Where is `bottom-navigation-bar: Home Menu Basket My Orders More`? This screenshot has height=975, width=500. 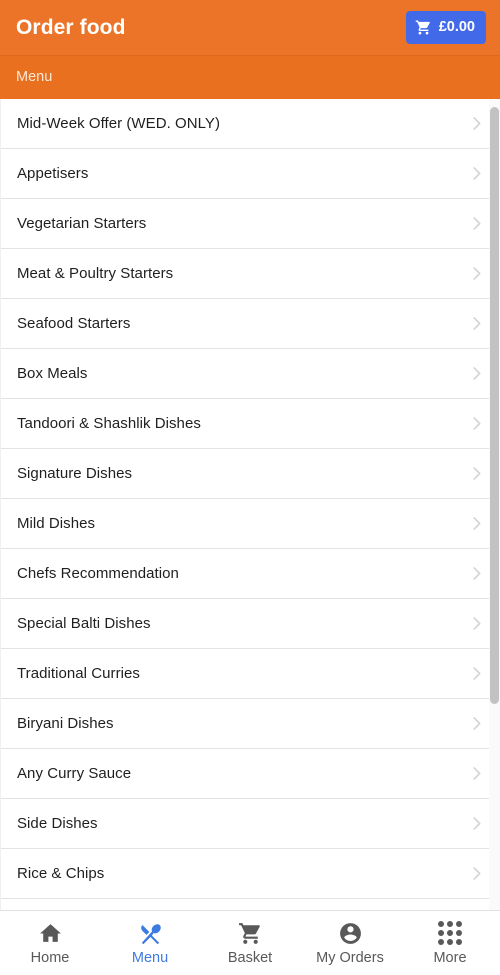
bottom-navigation-bar: Home Menu Basket My Orders More is located at coordinates (250, 942).